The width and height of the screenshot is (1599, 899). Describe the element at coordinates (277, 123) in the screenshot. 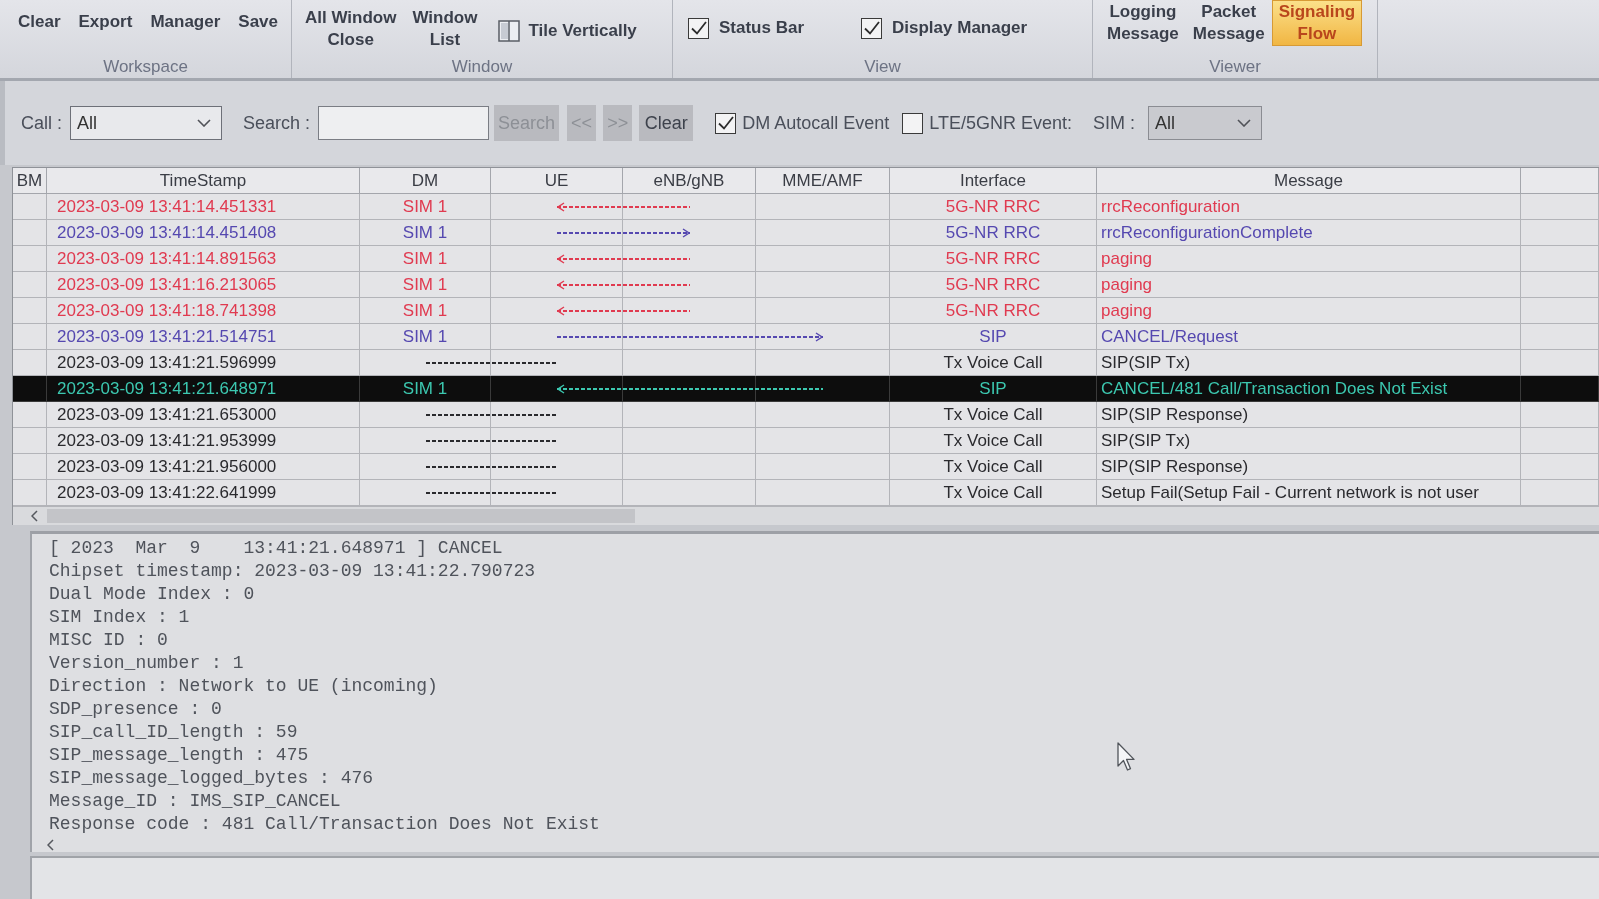

I see `field-label: Search :` at that location.